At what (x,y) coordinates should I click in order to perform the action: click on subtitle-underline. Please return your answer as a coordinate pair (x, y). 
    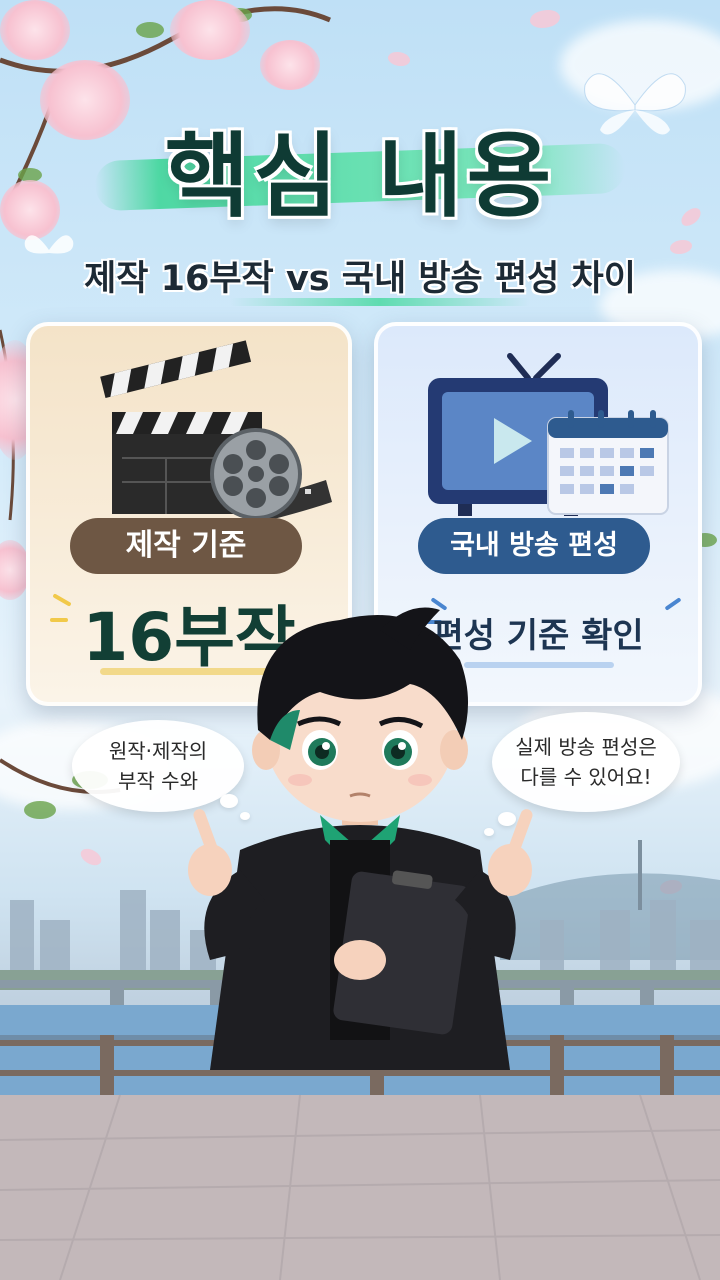
    Looking at the image, I should click on (380, 302).